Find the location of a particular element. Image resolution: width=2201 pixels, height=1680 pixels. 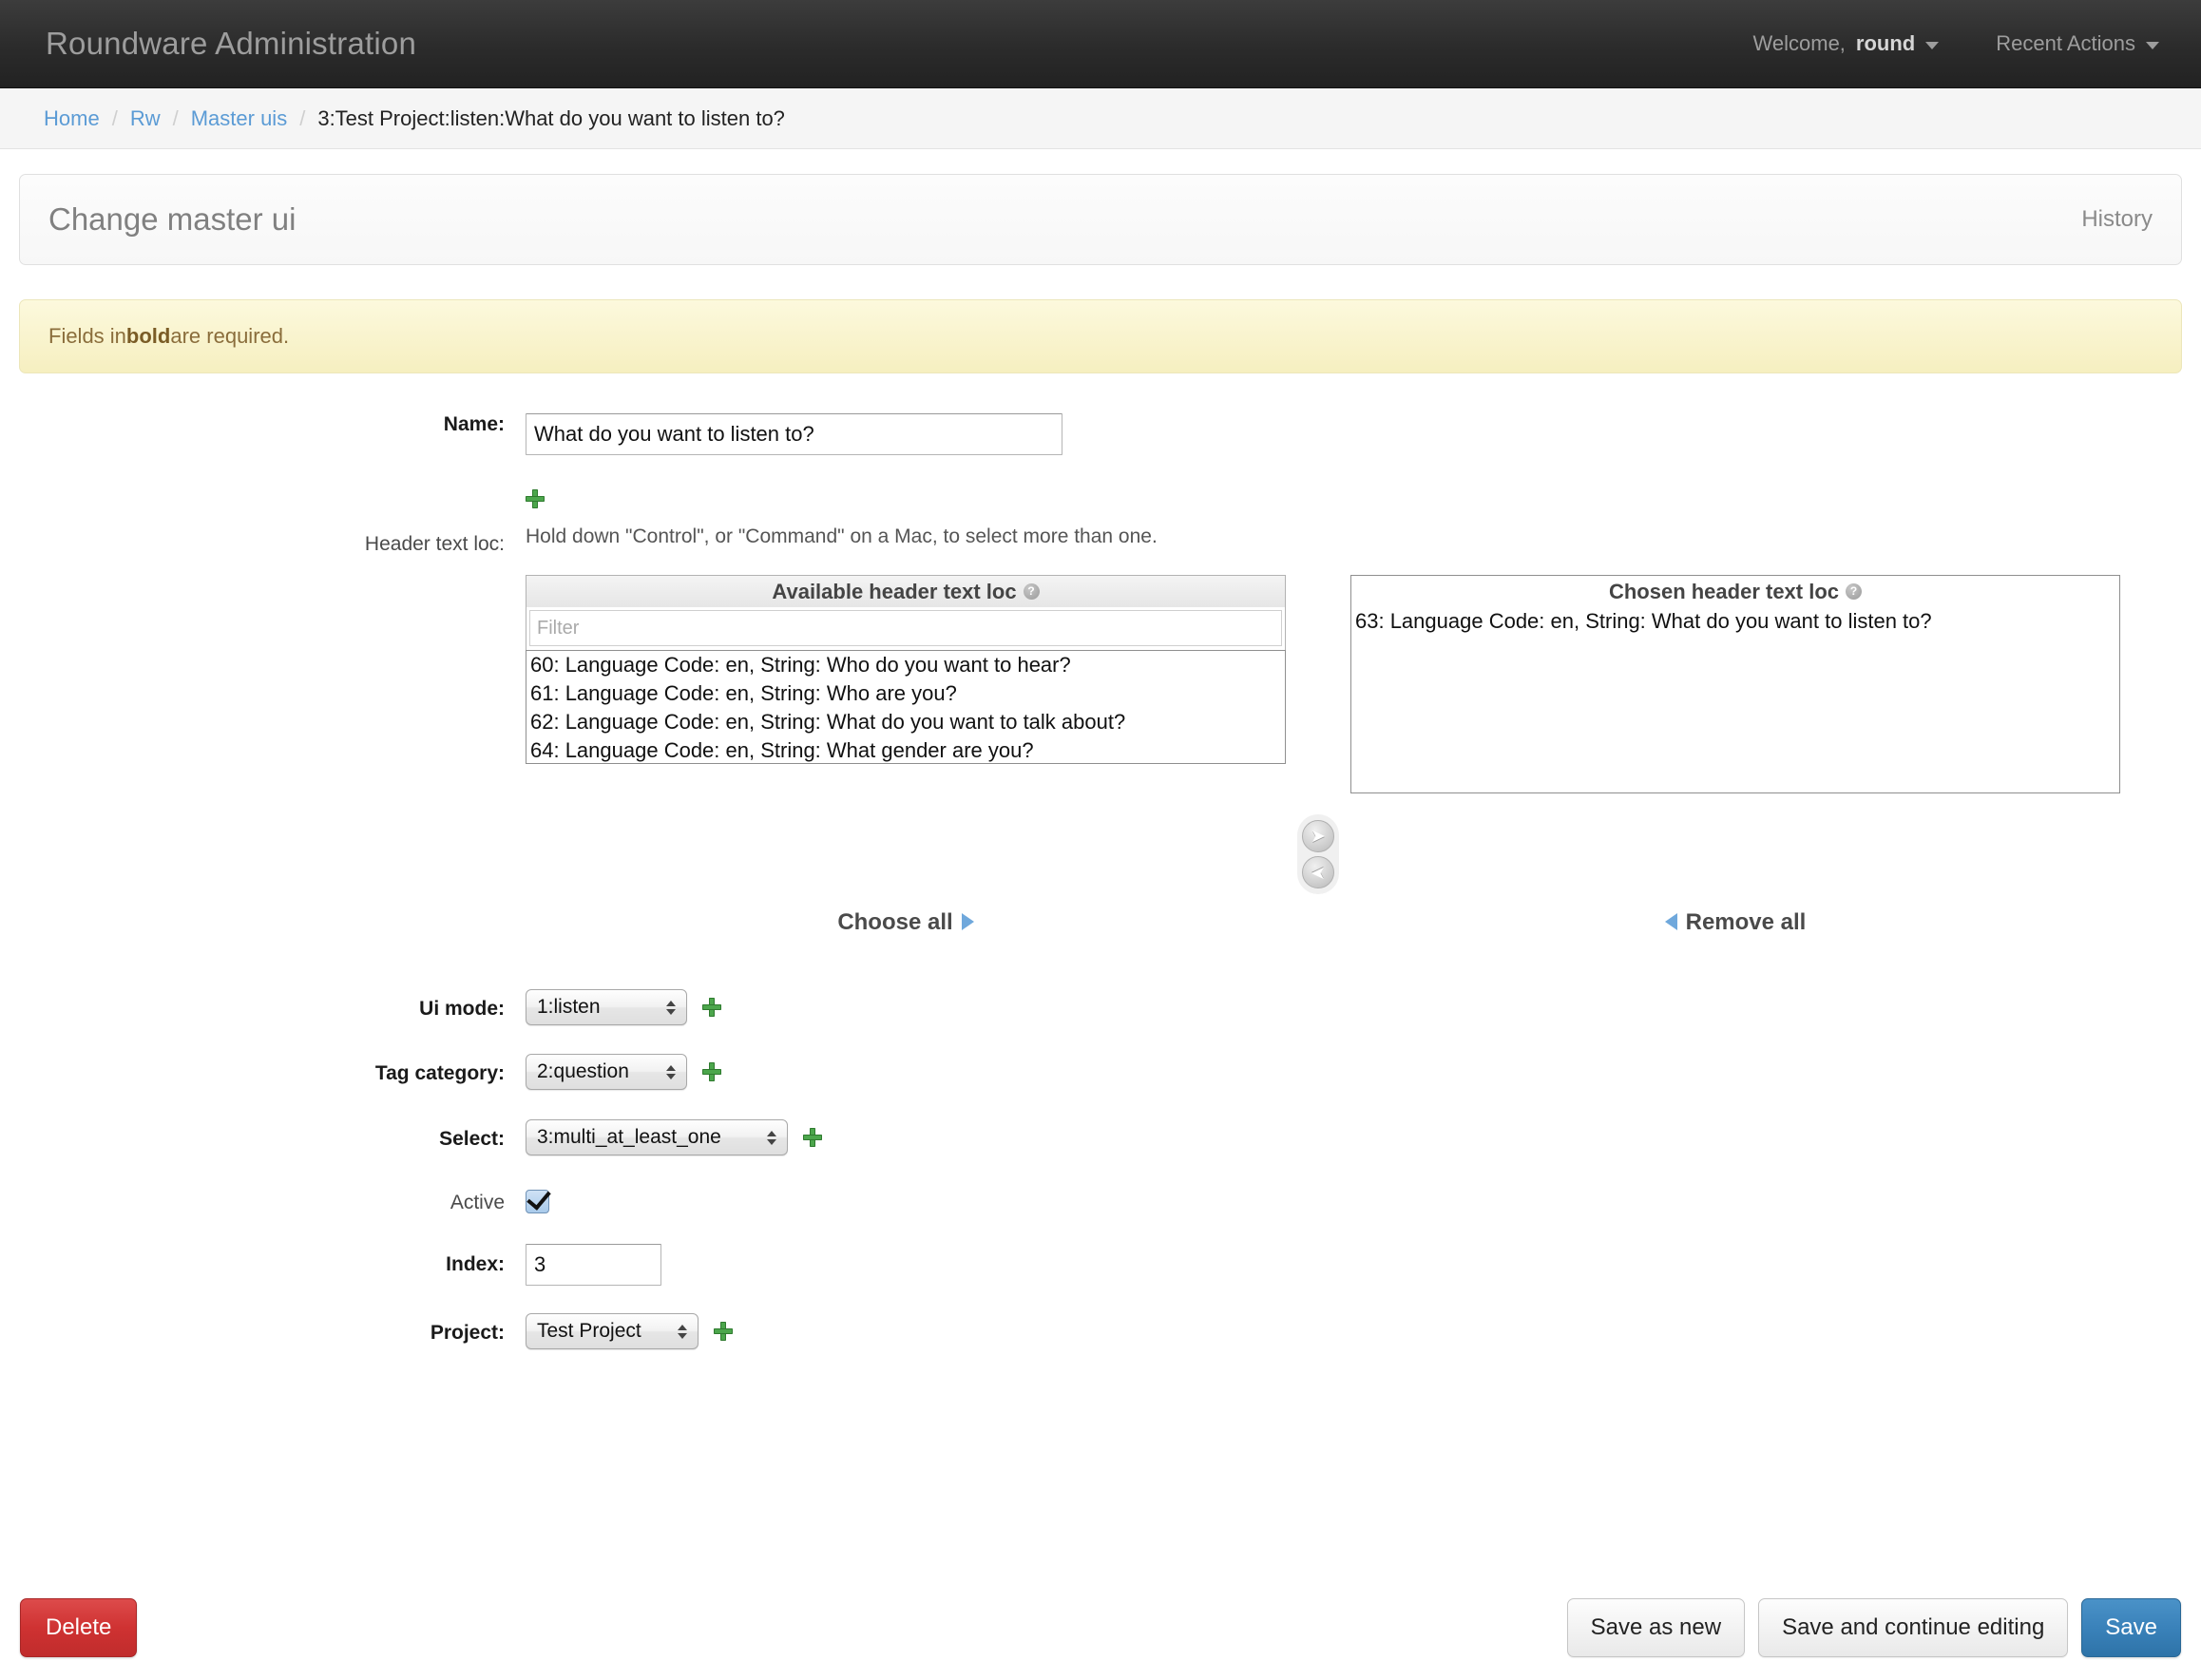

page-title: Change master ui is located at coordinates (172, 219).